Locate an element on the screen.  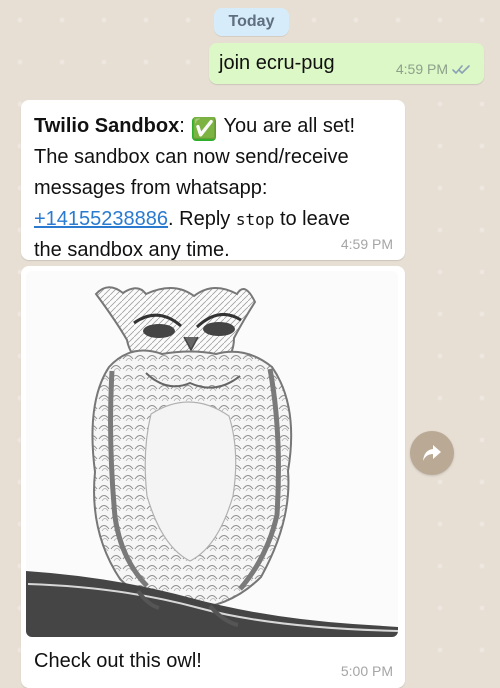
phone-number-link: +14155238886 is located at coordinates (101, 219).